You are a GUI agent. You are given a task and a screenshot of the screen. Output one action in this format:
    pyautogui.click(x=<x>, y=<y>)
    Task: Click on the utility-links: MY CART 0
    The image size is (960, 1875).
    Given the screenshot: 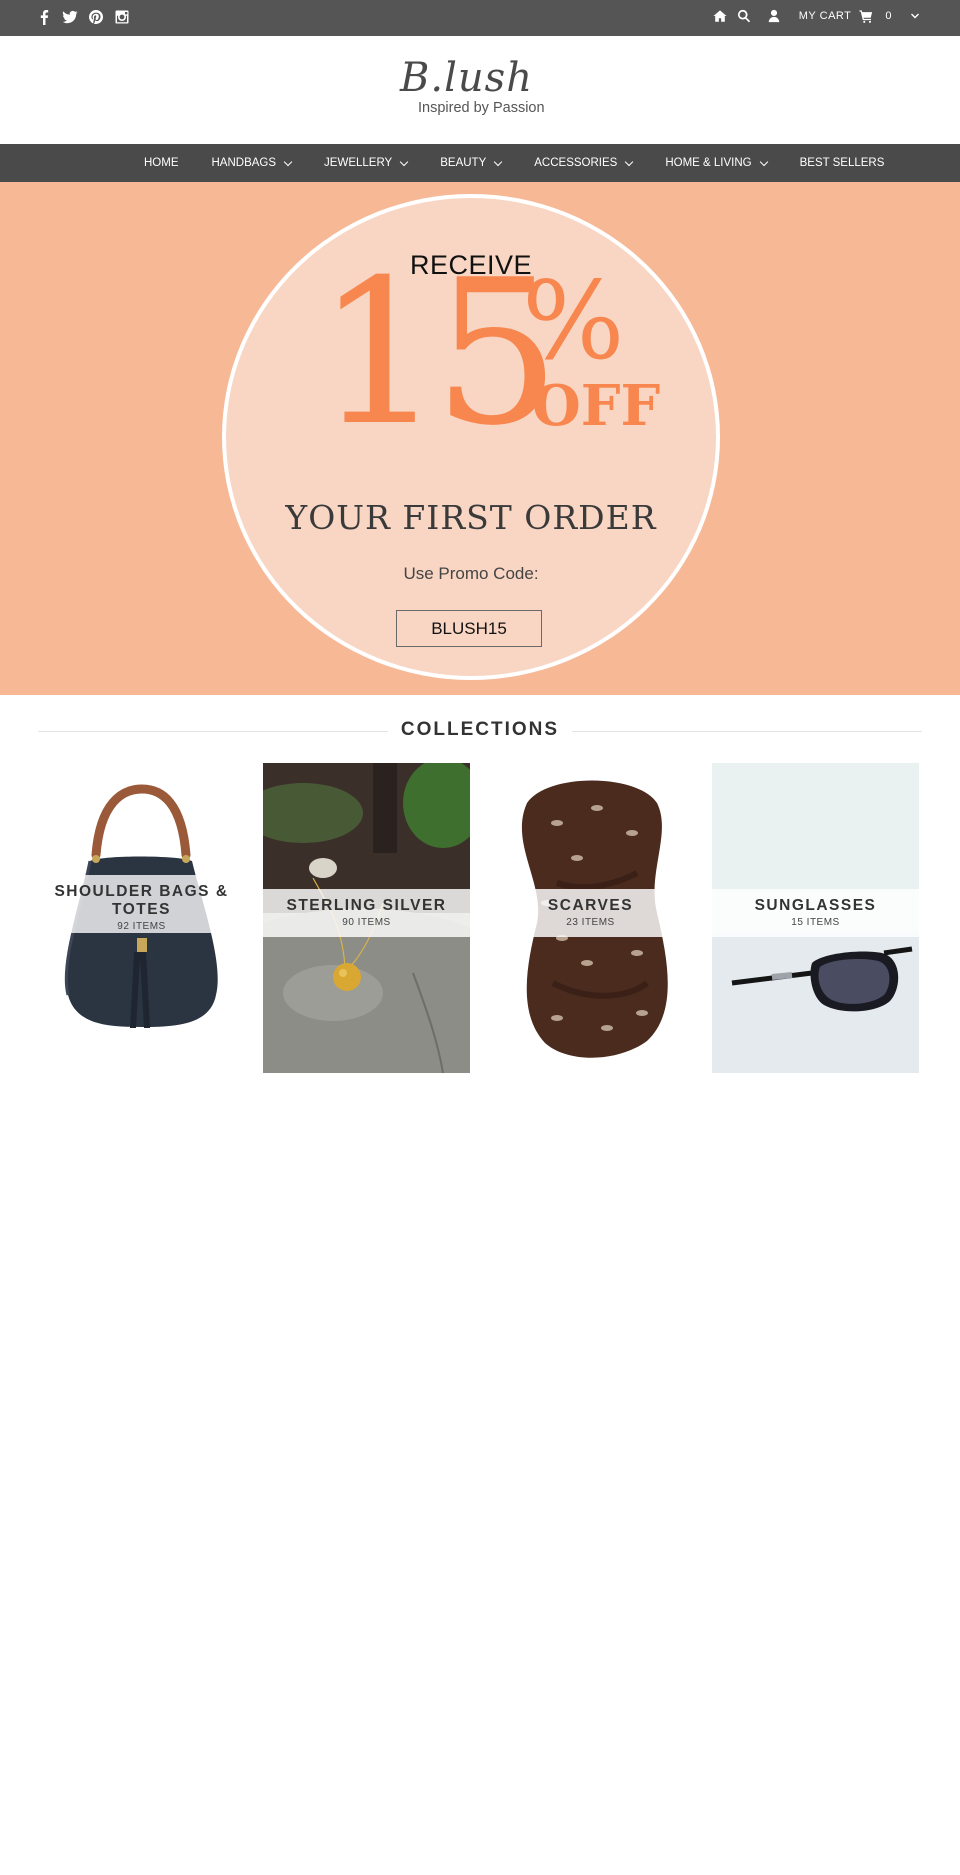 What is the action you would take?
    pyautogui.click(x=816, y=16)
    